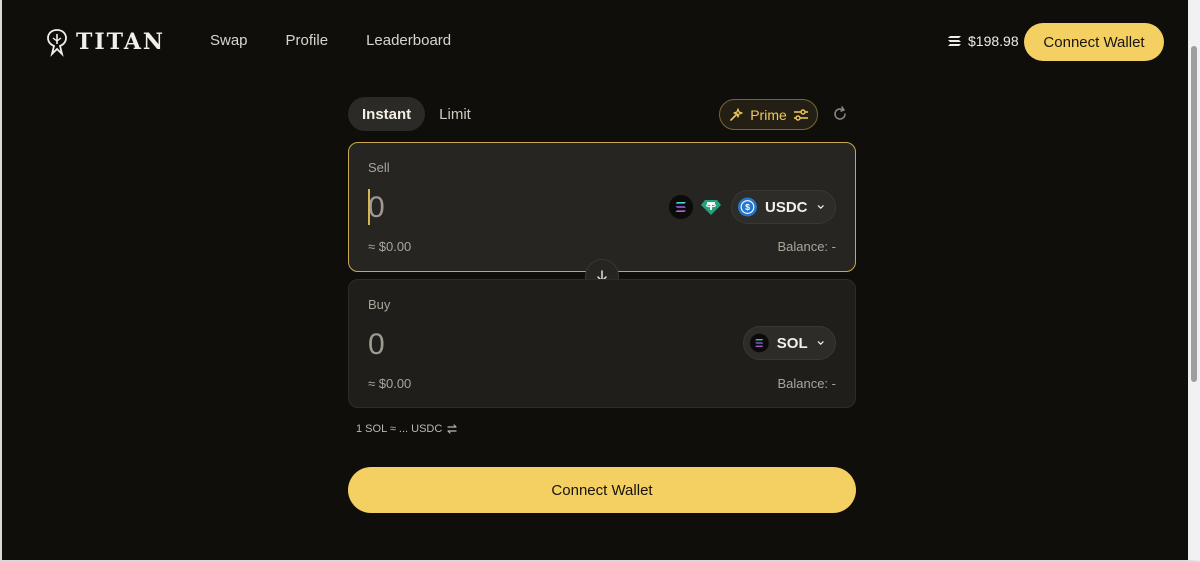 This screenshot has width=1200, height=562. Describe the element at coordinates (452, 429) in the screenshot. I see `swap-arrows-icon` at that location.